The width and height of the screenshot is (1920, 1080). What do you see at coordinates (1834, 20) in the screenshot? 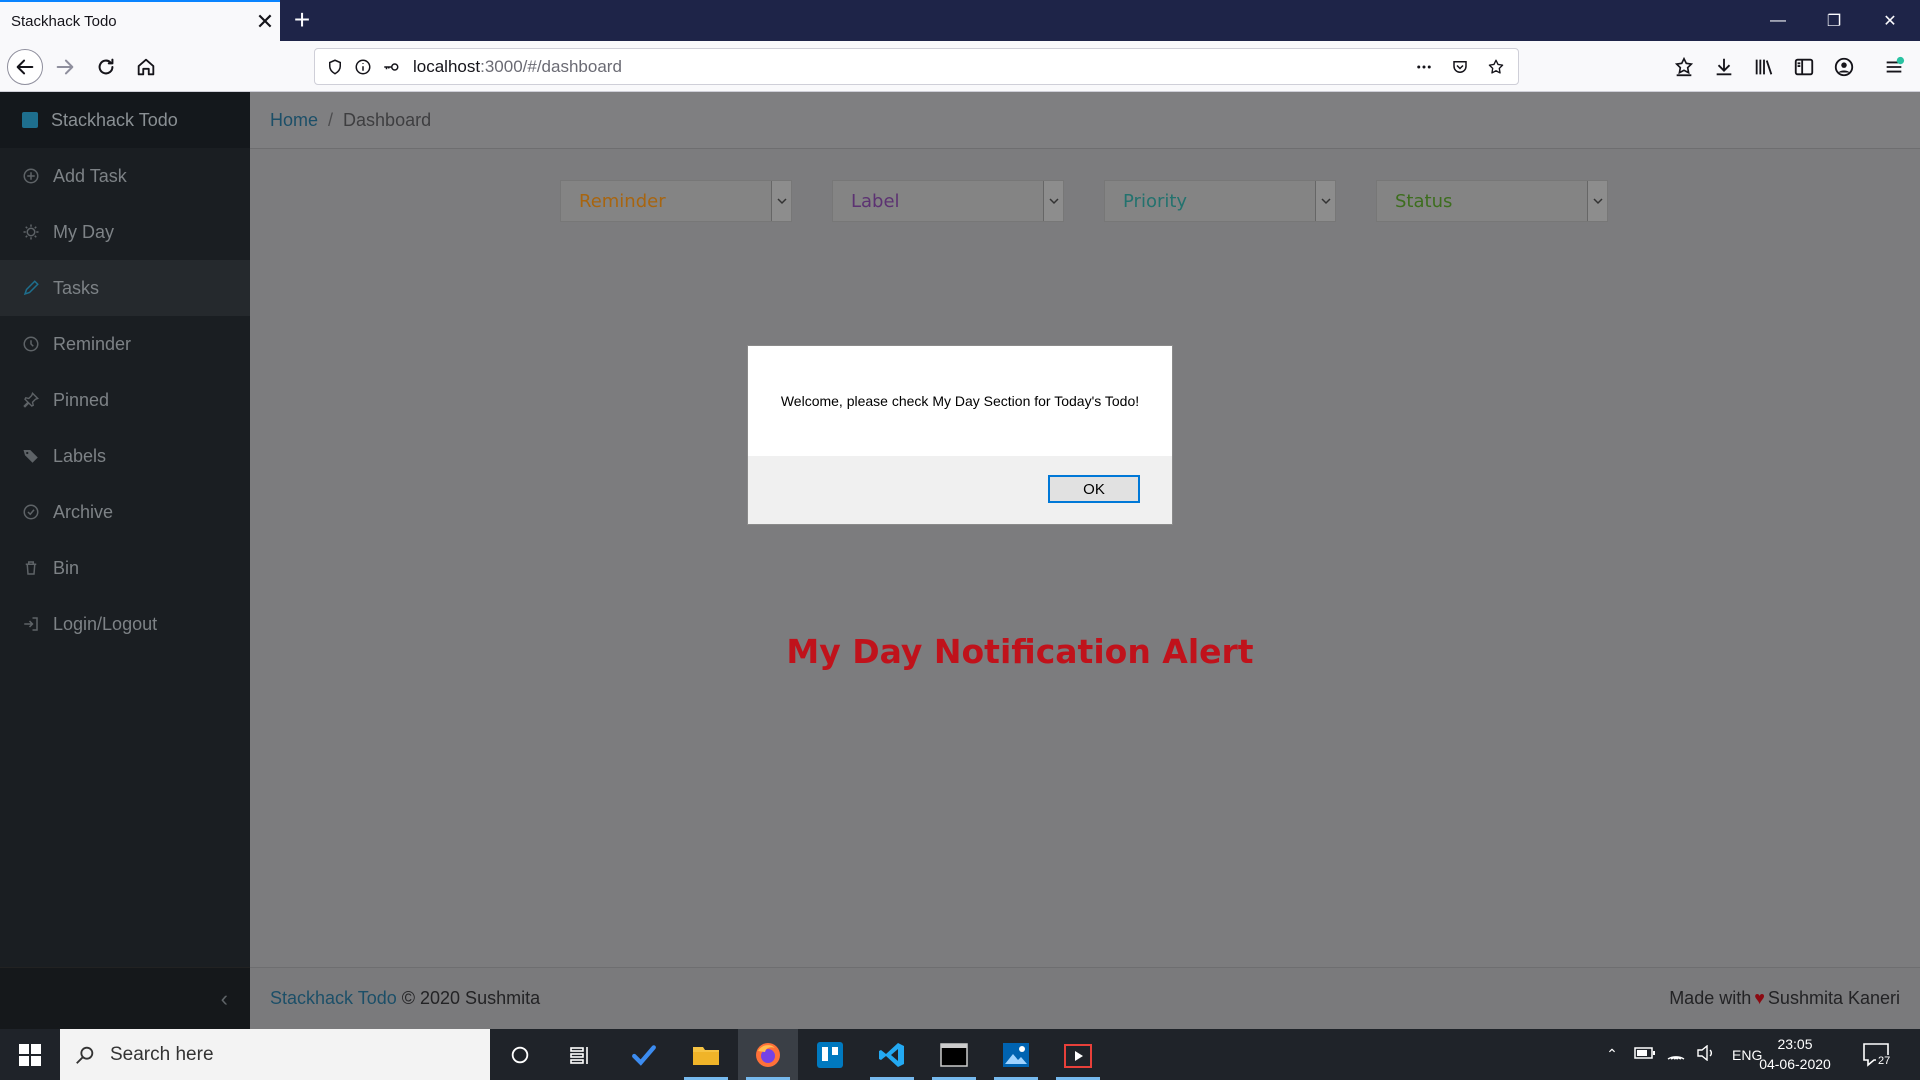
I see `restore-button: ❐` at bounding box center [1834, 20].